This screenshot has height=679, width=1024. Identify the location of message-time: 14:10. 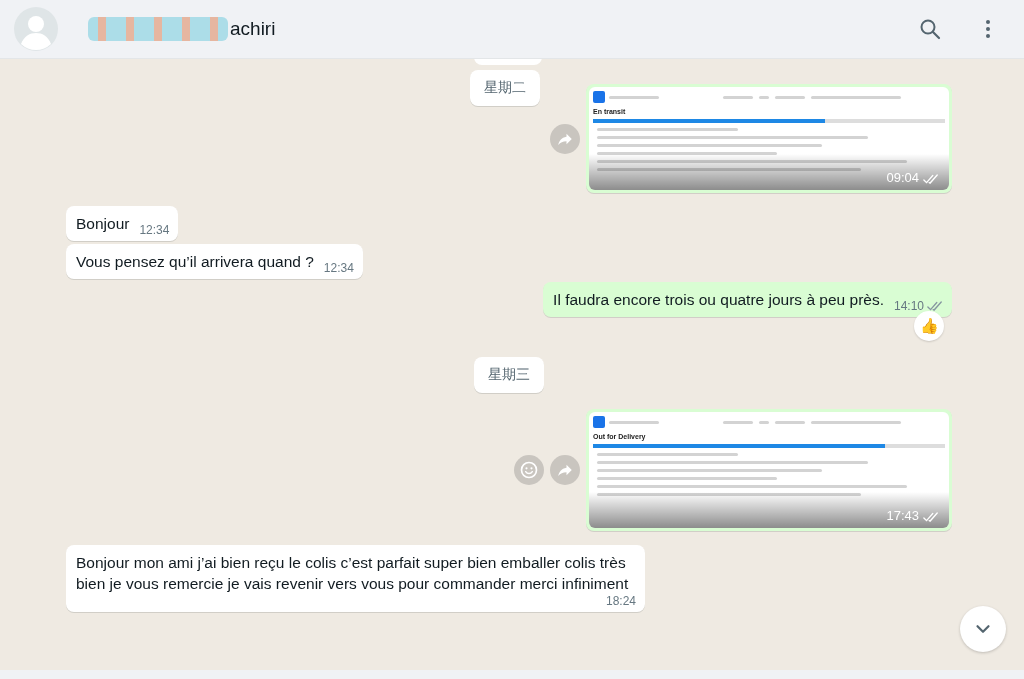
(908, 306).